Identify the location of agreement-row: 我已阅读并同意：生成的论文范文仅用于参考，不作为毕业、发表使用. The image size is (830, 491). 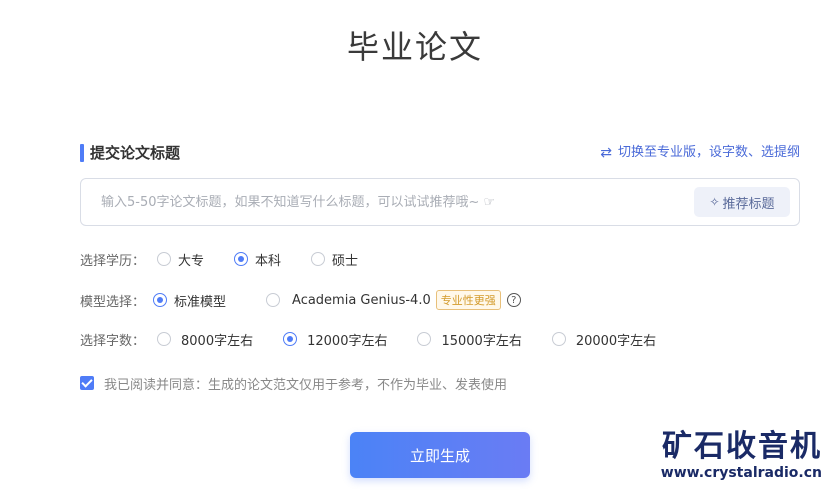
(294, 383).